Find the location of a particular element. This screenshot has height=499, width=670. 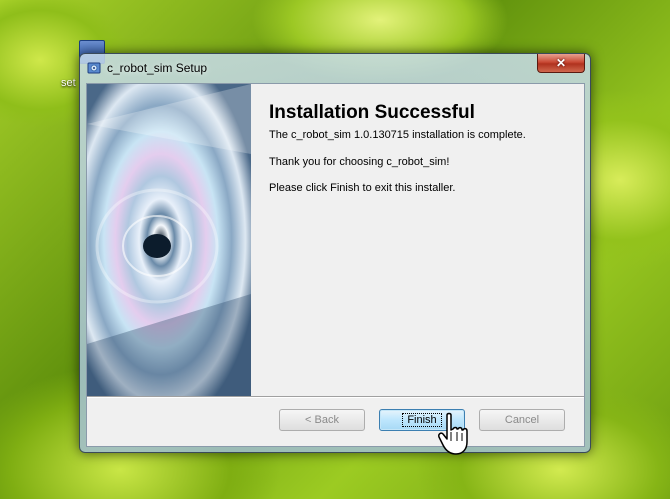

cancel-button: Cancel is located at coordinates (522, 420).